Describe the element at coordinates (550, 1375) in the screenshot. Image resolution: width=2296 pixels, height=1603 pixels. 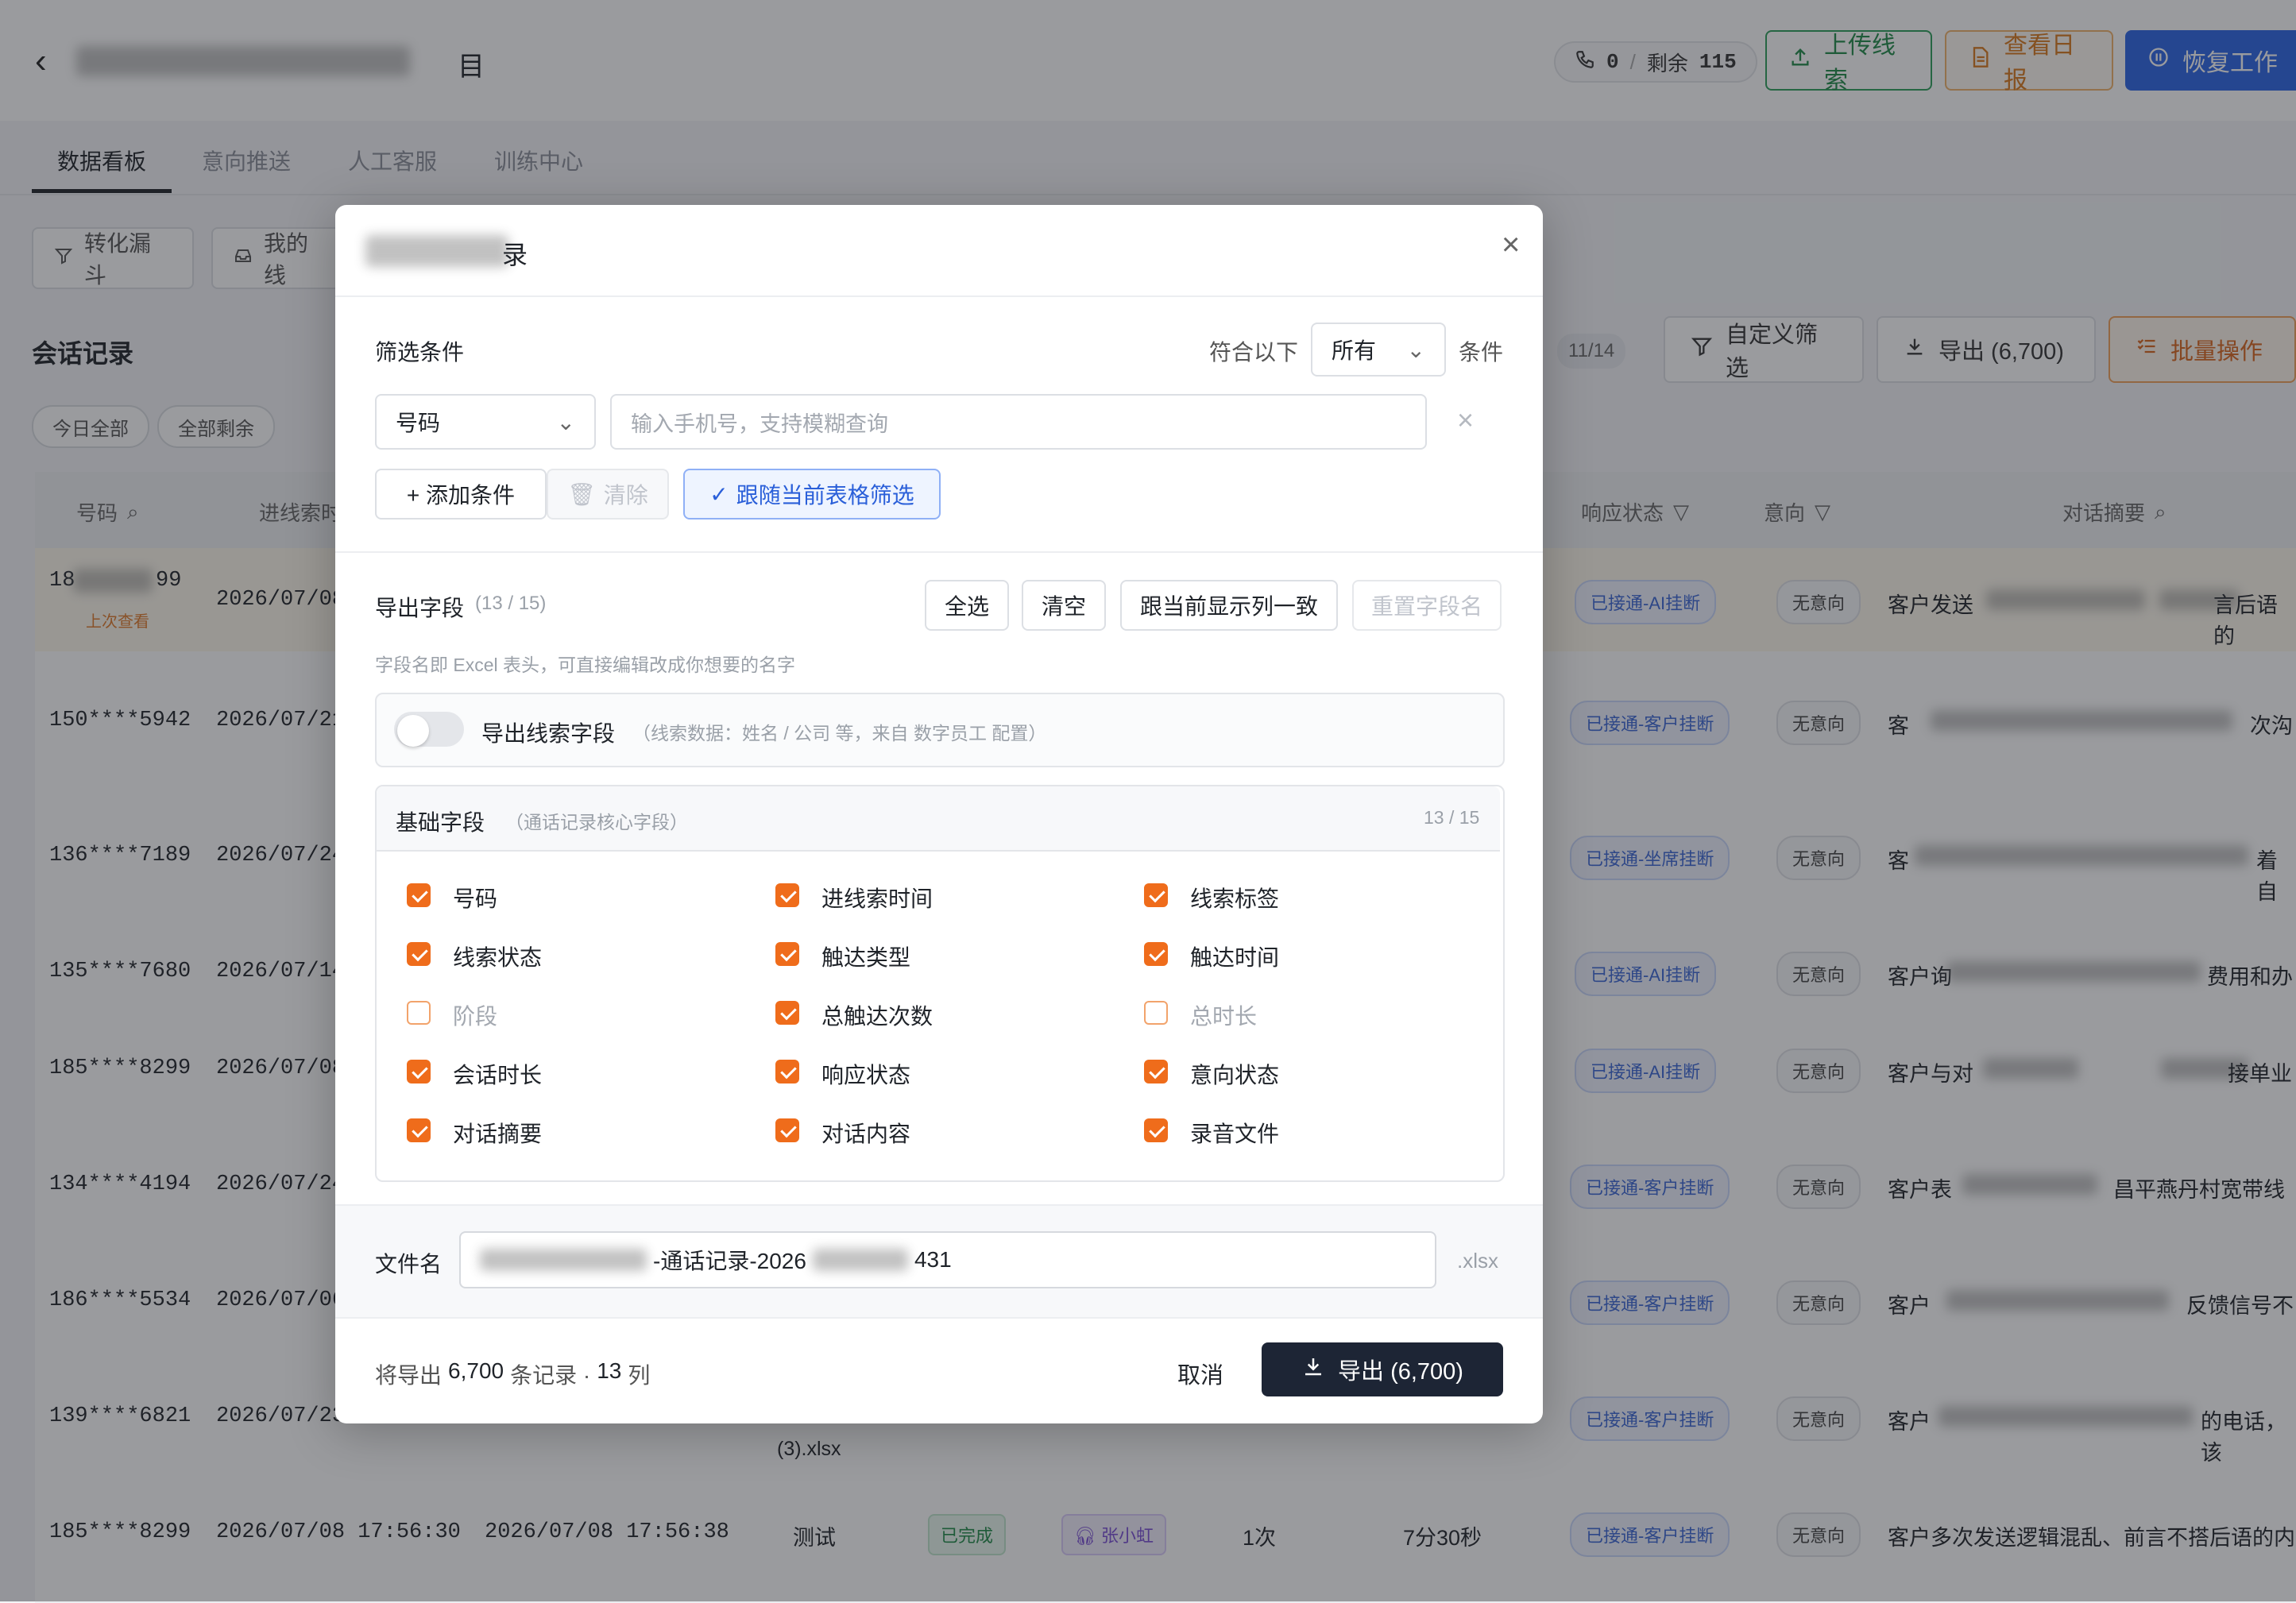
I see `summary-mid: 条记录 ·` at that location.